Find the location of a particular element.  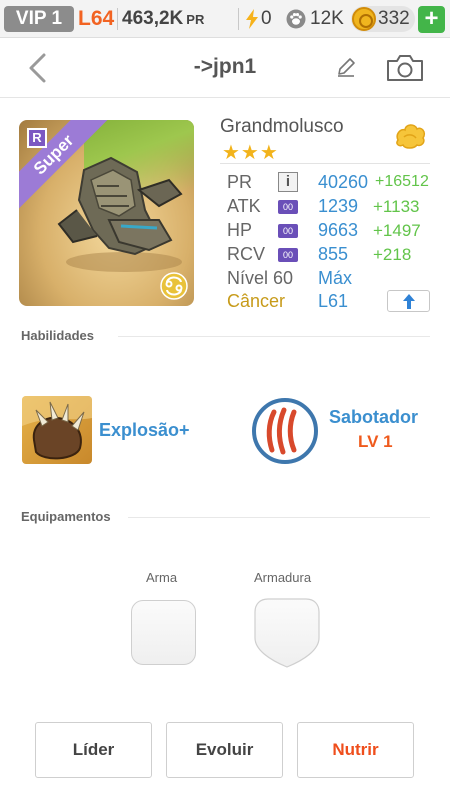

energy-count: 0 is located at coordinates (266, 18).